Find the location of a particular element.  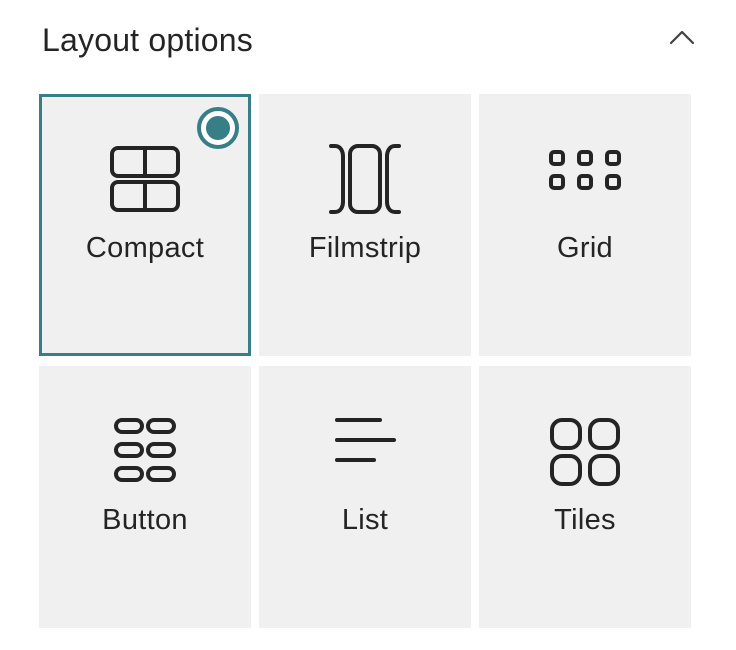

layout-option-compact: Compact is located at coordinates (145, 225).